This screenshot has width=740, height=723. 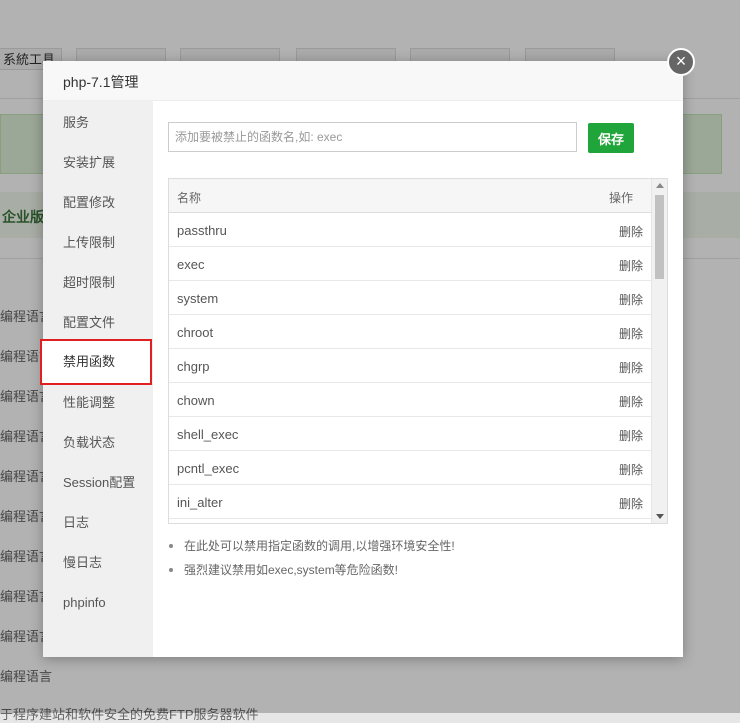 I want to click on function-name-input, so click(x=372, y=137).